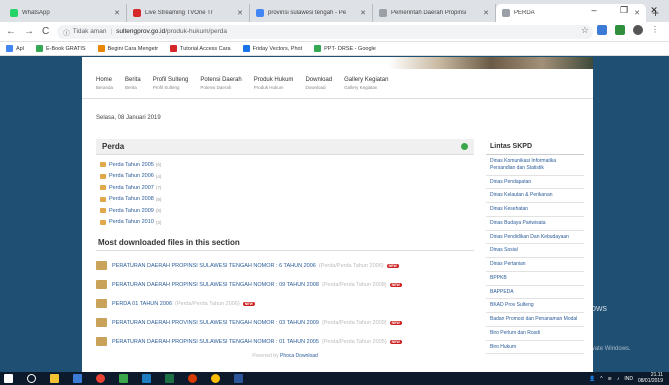 This screenshot has width=669, height=385. What do you see at coordinates (594, 11) in the screenshot?
I see `minimize-button: –` at bounding box center [594, 11].